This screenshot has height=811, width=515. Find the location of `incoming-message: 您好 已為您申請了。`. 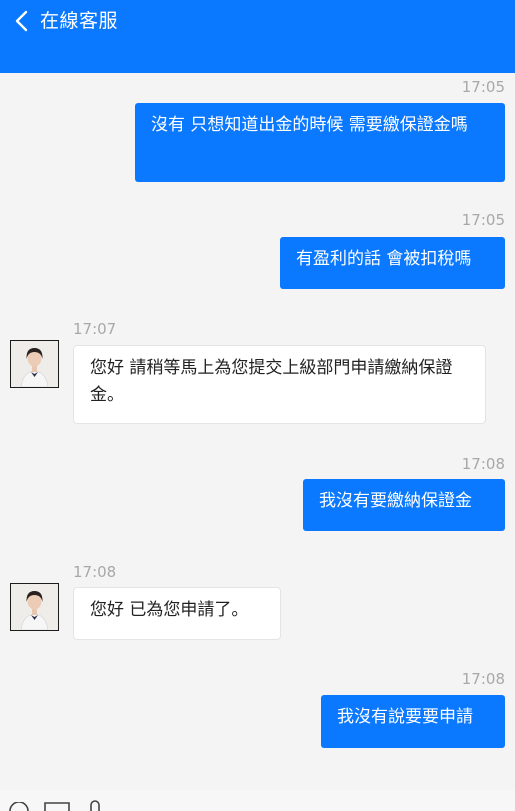

incoming-message: 您好 已為您申請了。 is located at coordinates (177, 613).